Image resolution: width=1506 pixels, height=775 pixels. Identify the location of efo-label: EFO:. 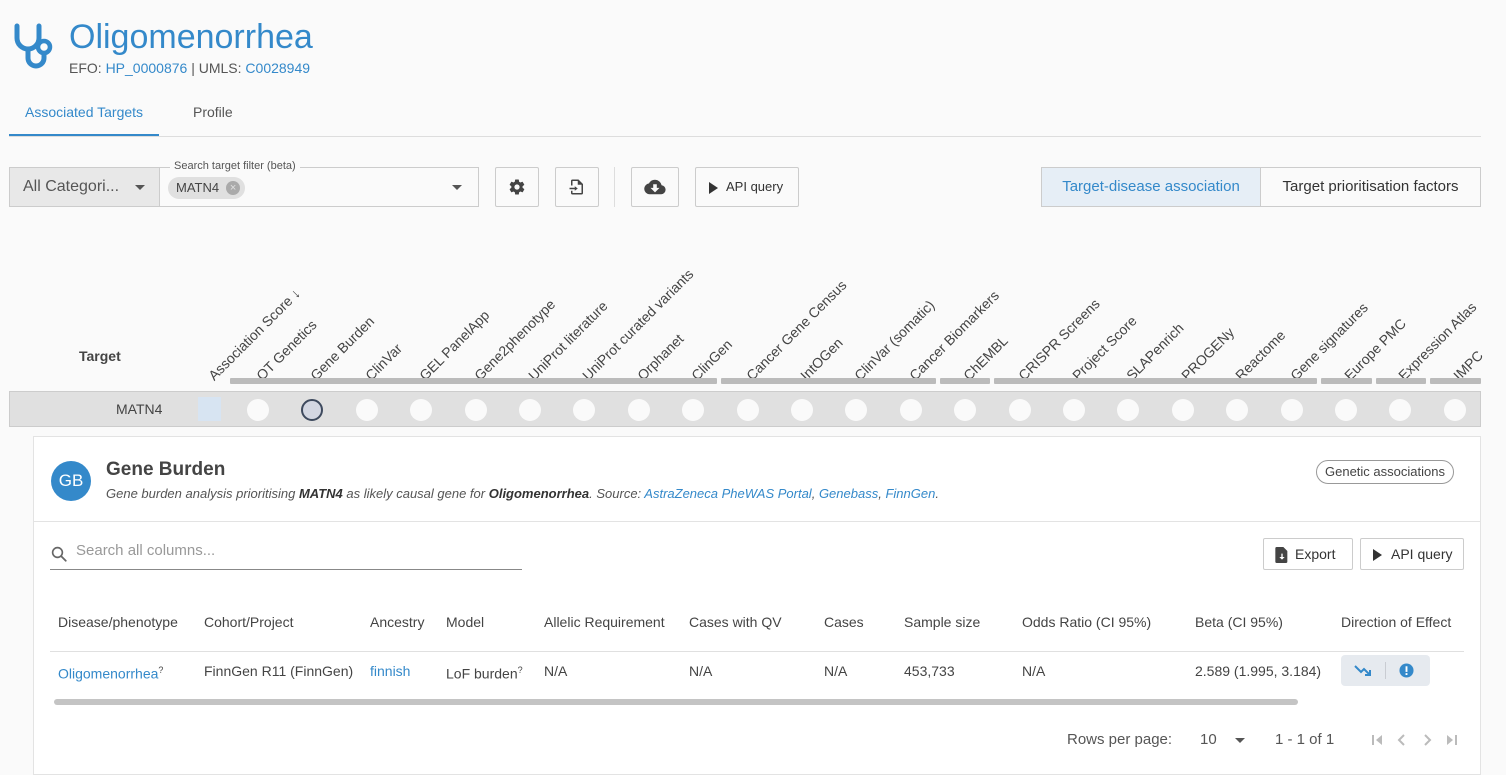
(85, 68).